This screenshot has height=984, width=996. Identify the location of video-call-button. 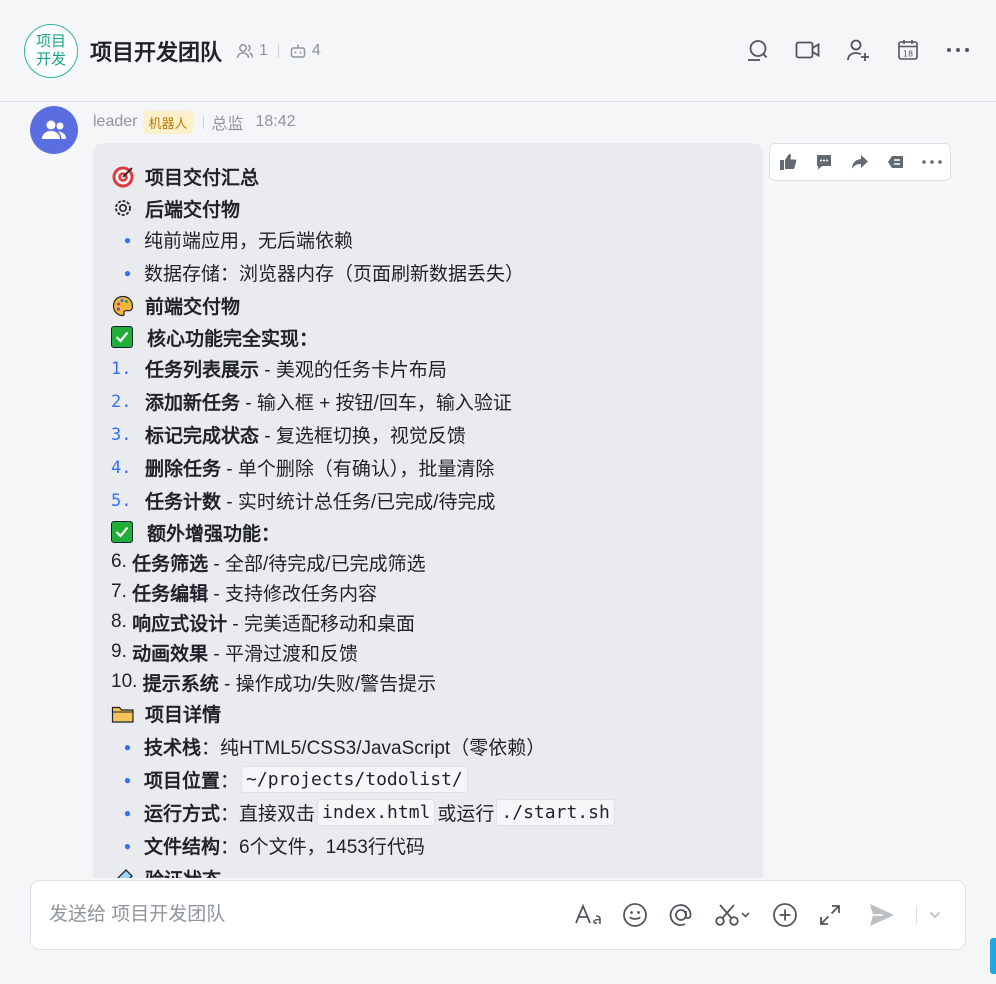
(808, 50).